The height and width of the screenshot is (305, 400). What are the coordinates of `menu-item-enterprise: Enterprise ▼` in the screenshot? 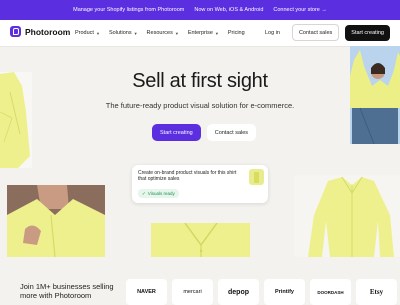 It's located at (203, 33).